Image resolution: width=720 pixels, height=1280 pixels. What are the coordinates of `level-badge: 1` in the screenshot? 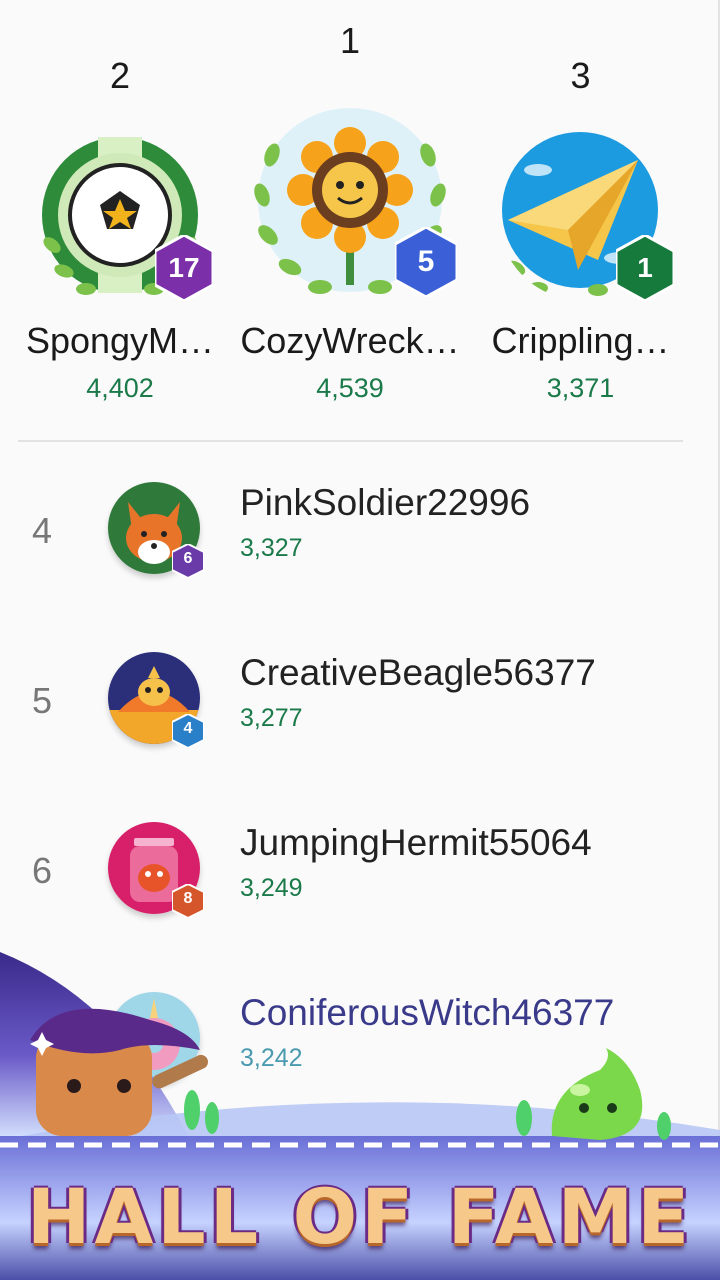 It's located at (645, 268).